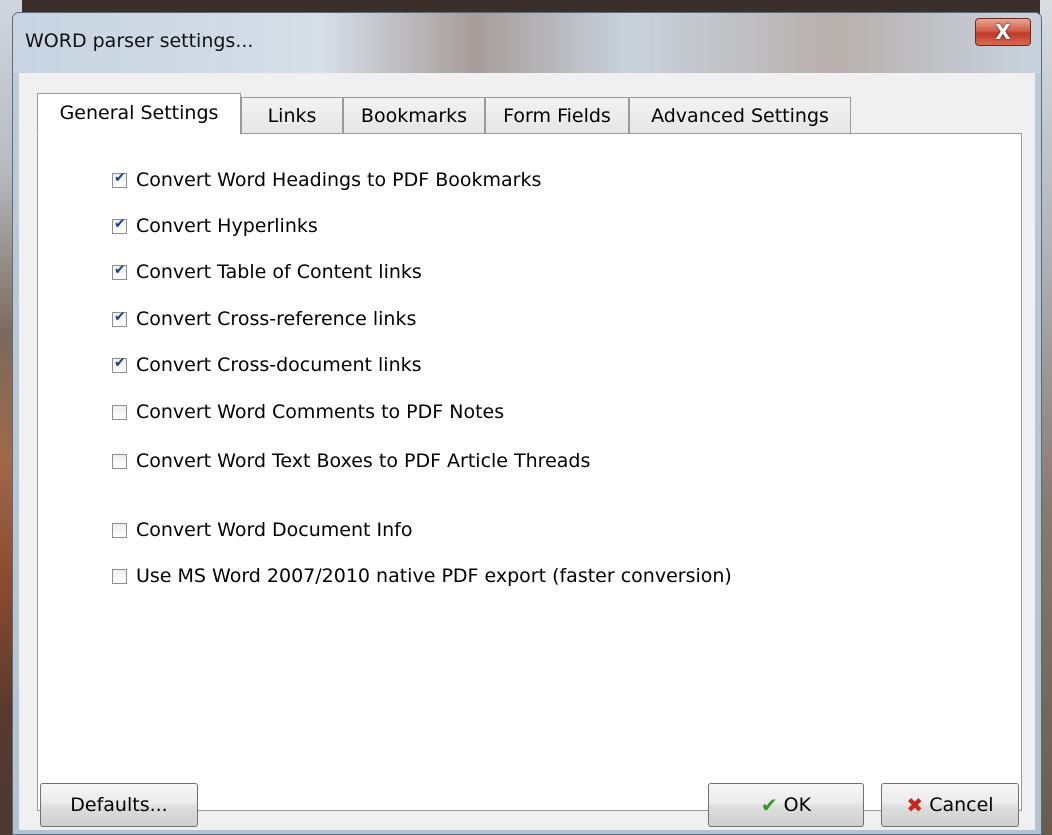 Image resolution: width=1052 pixels, height=835 pixels. I want to click on option-convert-headings: Convert Word Headings to PDF Bookmarks, so click(326, 180).